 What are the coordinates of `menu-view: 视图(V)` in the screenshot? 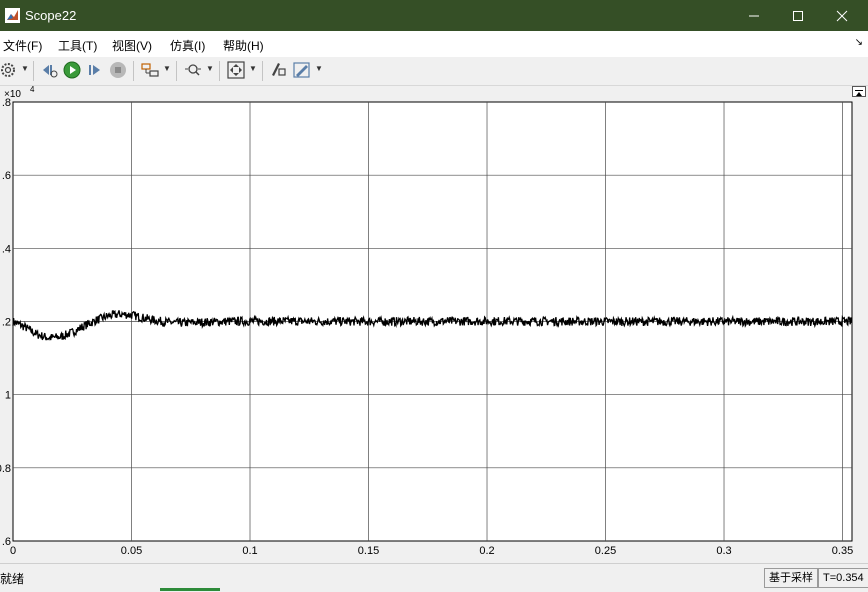 It's located at (132, 45).